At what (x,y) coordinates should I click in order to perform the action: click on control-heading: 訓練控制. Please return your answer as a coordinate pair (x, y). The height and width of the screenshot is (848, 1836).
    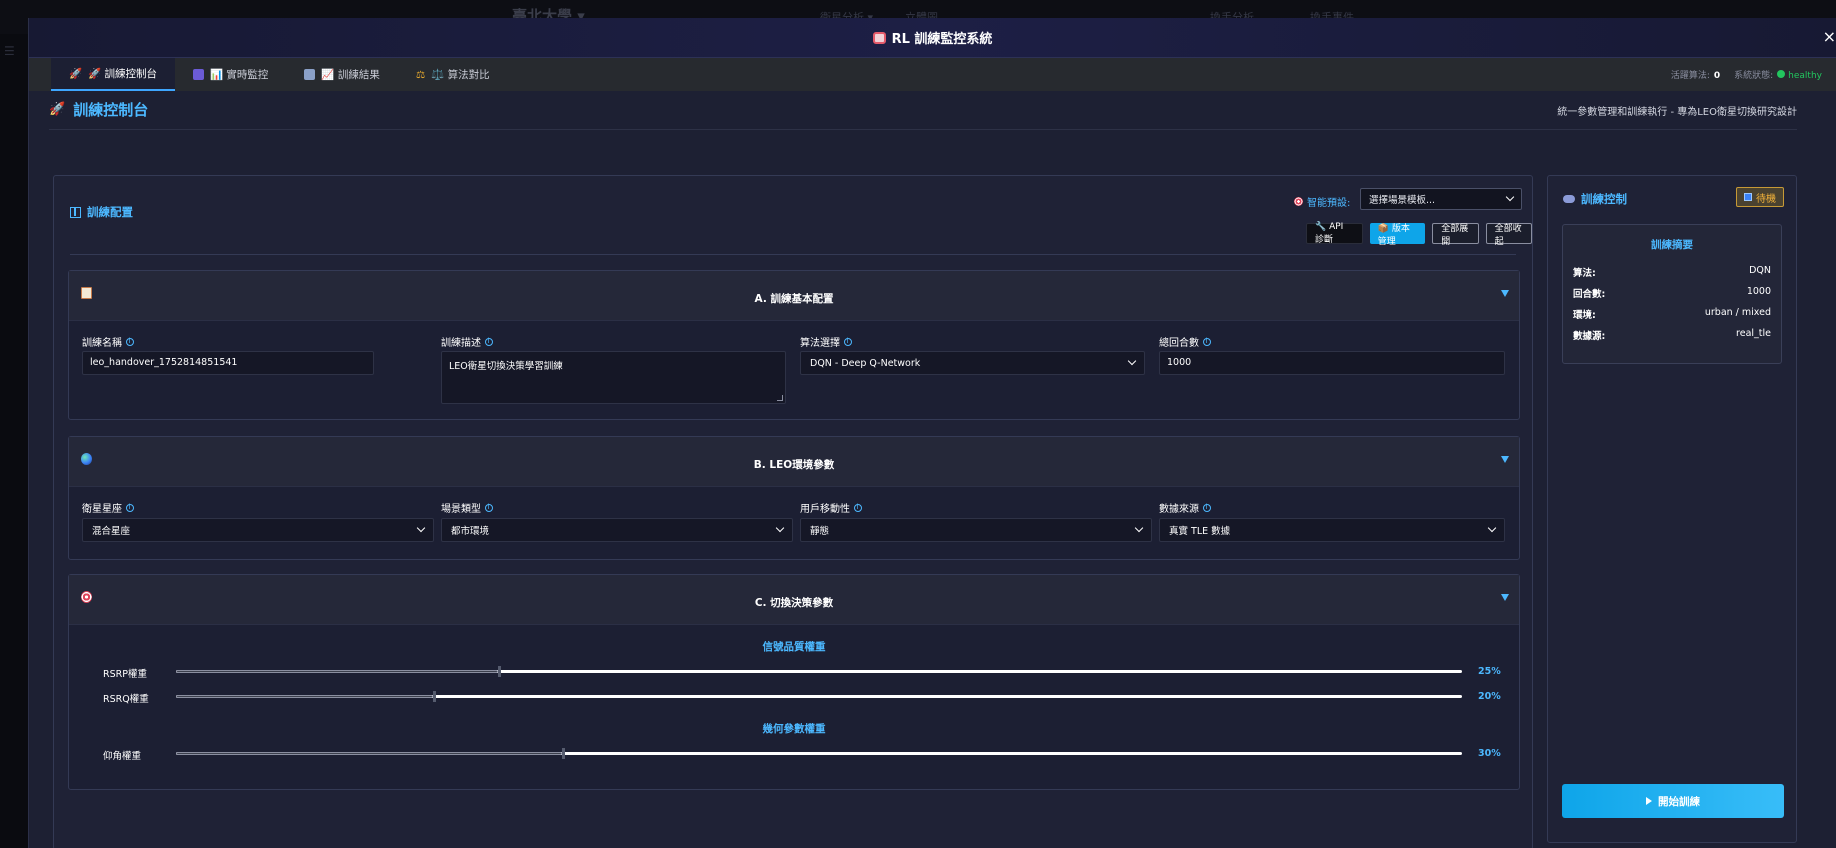
    Looking at the image, I should click on (1595, 199).